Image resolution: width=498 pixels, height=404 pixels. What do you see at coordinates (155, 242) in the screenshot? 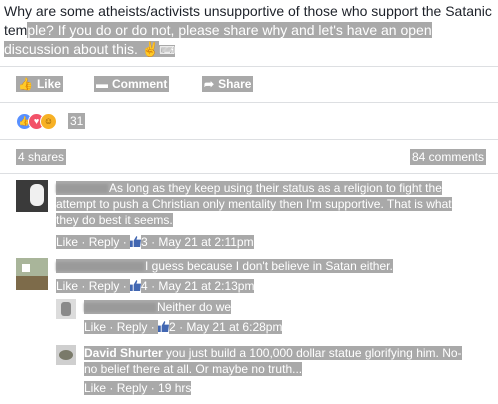
I see `comment-meta: Like · Reply · 3 · May 21 at 2:11pm` at bounding box center [155, 242].